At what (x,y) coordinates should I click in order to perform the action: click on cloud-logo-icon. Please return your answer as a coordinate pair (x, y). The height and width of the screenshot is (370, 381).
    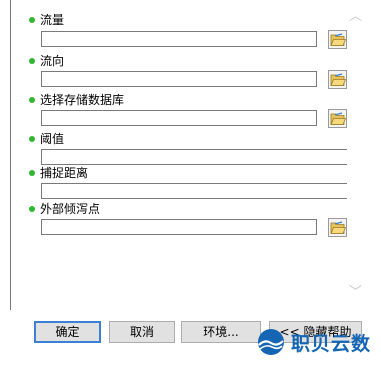
    Looking at the image, I should click on (271, 342).